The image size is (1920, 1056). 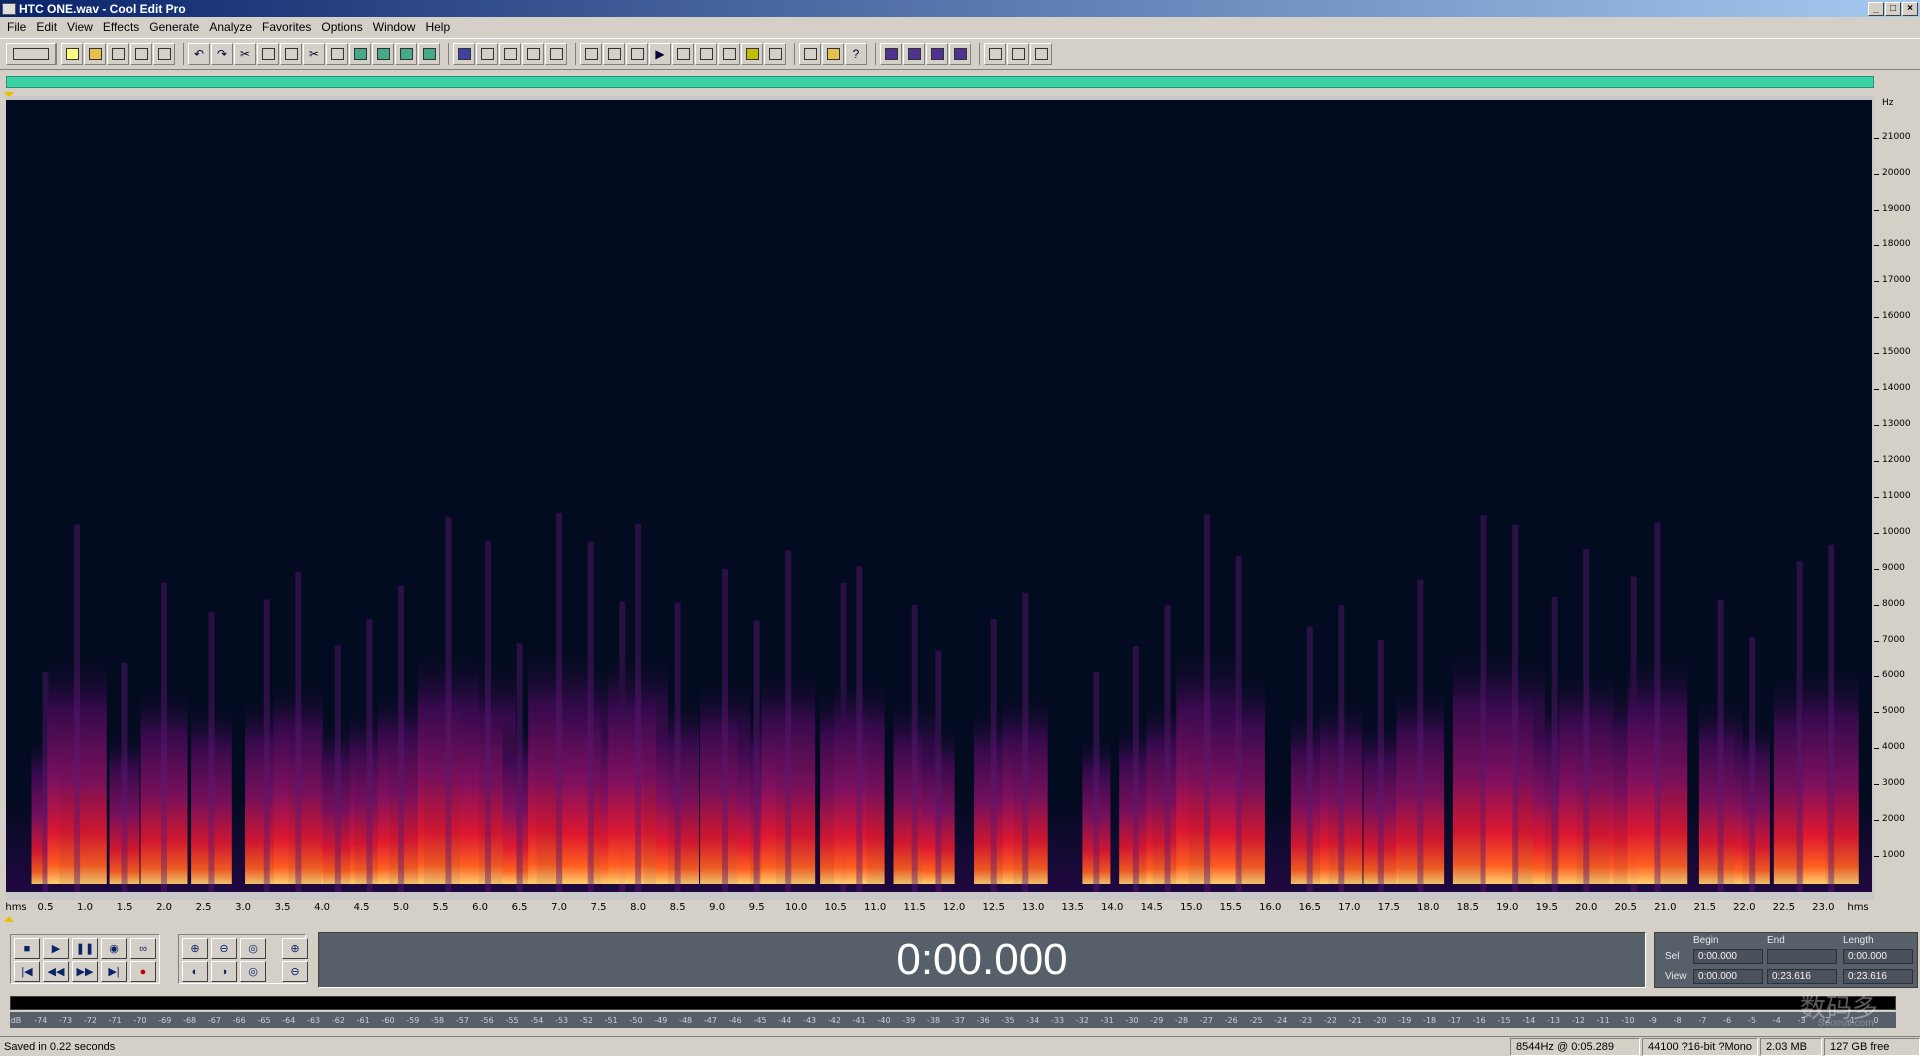 What do you see at coordinates (1041, 54) in the screenshot?
I see `tool-fullscreen-icon` at bounding box center [1041, 54].